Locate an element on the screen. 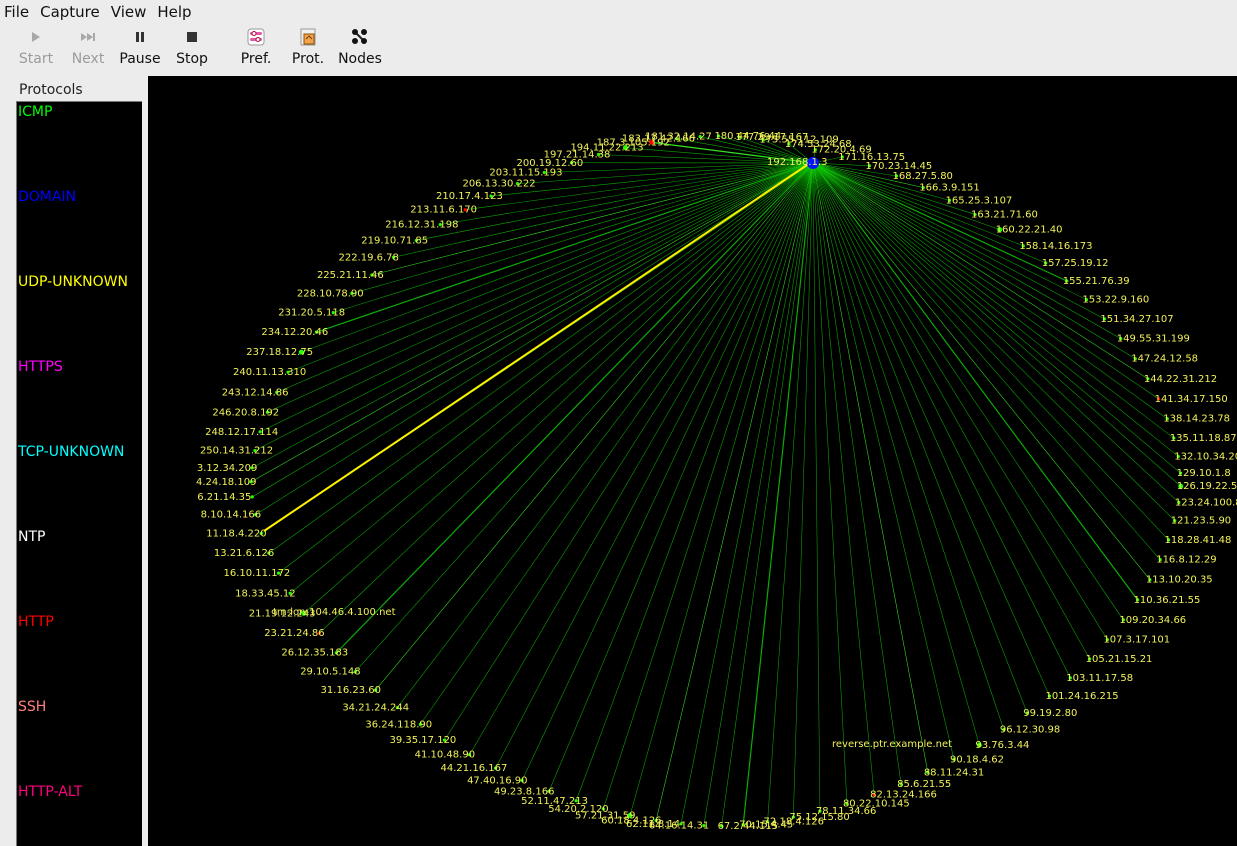  node-label: 203.11.15.193 is located at coordinates (525, 172).